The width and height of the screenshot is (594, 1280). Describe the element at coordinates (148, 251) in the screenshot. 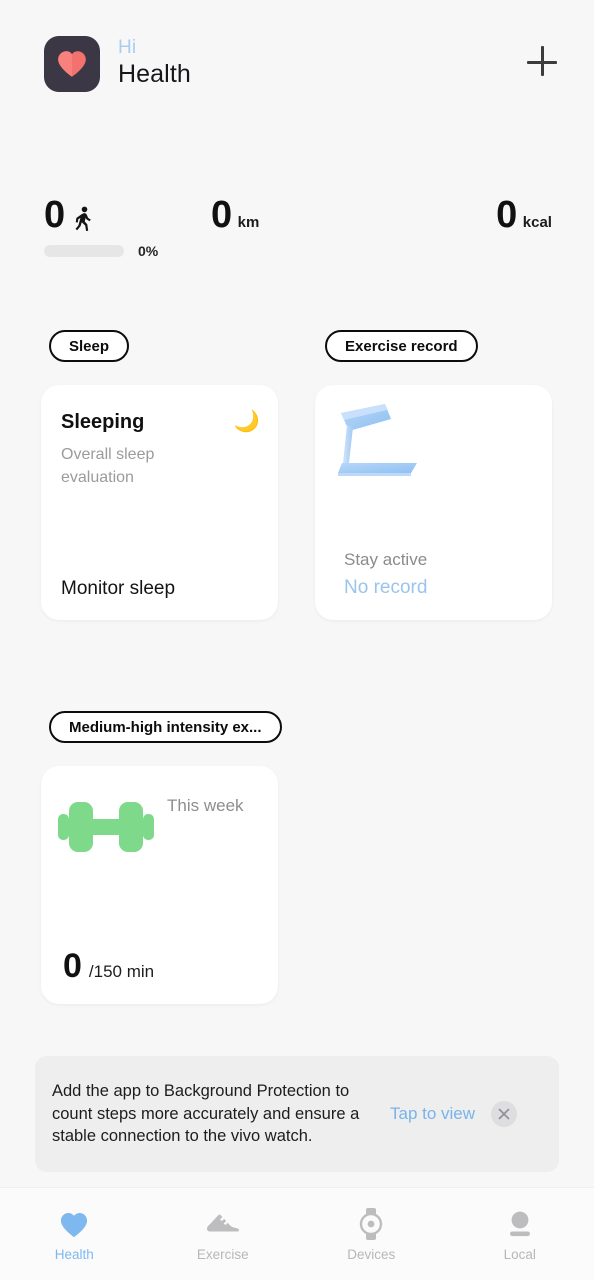

I see `progress-label: 0%` at that location.